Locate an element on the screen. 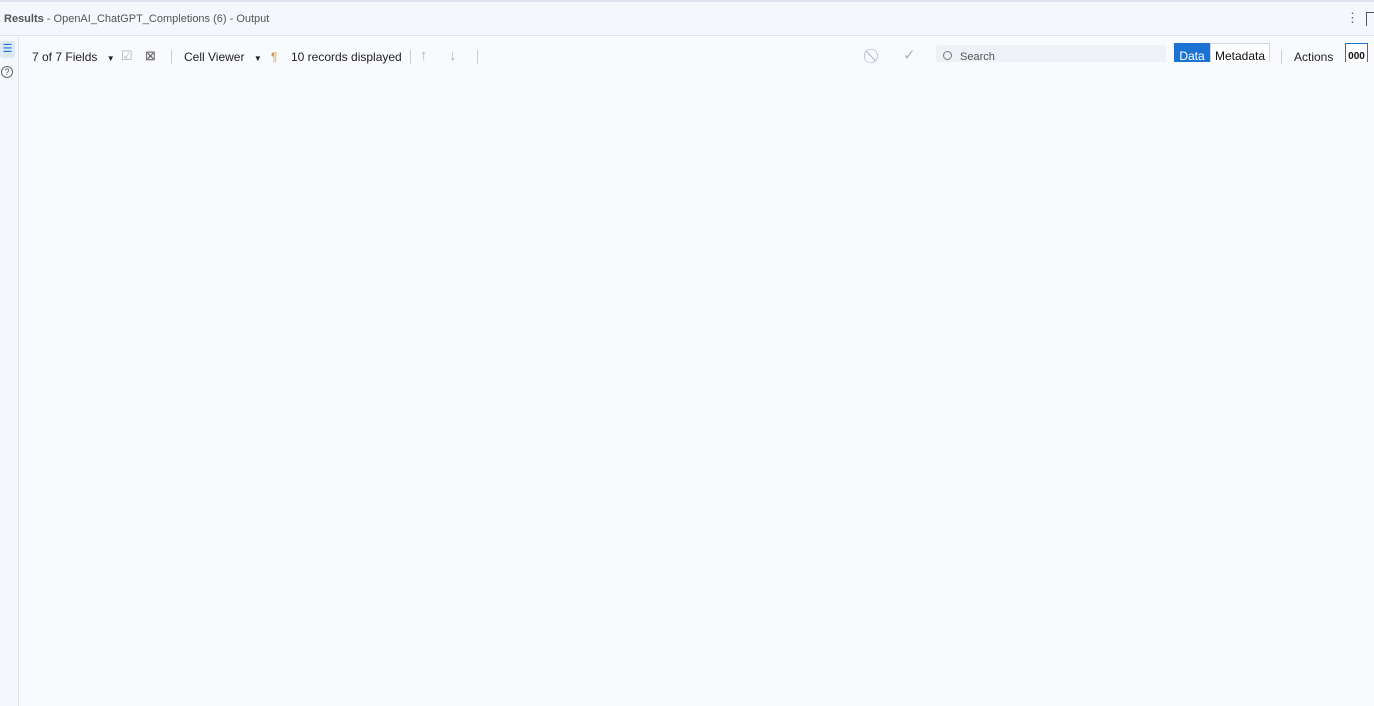 The height and width of the screenshot is (706, 1374). more-options-icon: ⋮ is located at coordinates (1352, 18).